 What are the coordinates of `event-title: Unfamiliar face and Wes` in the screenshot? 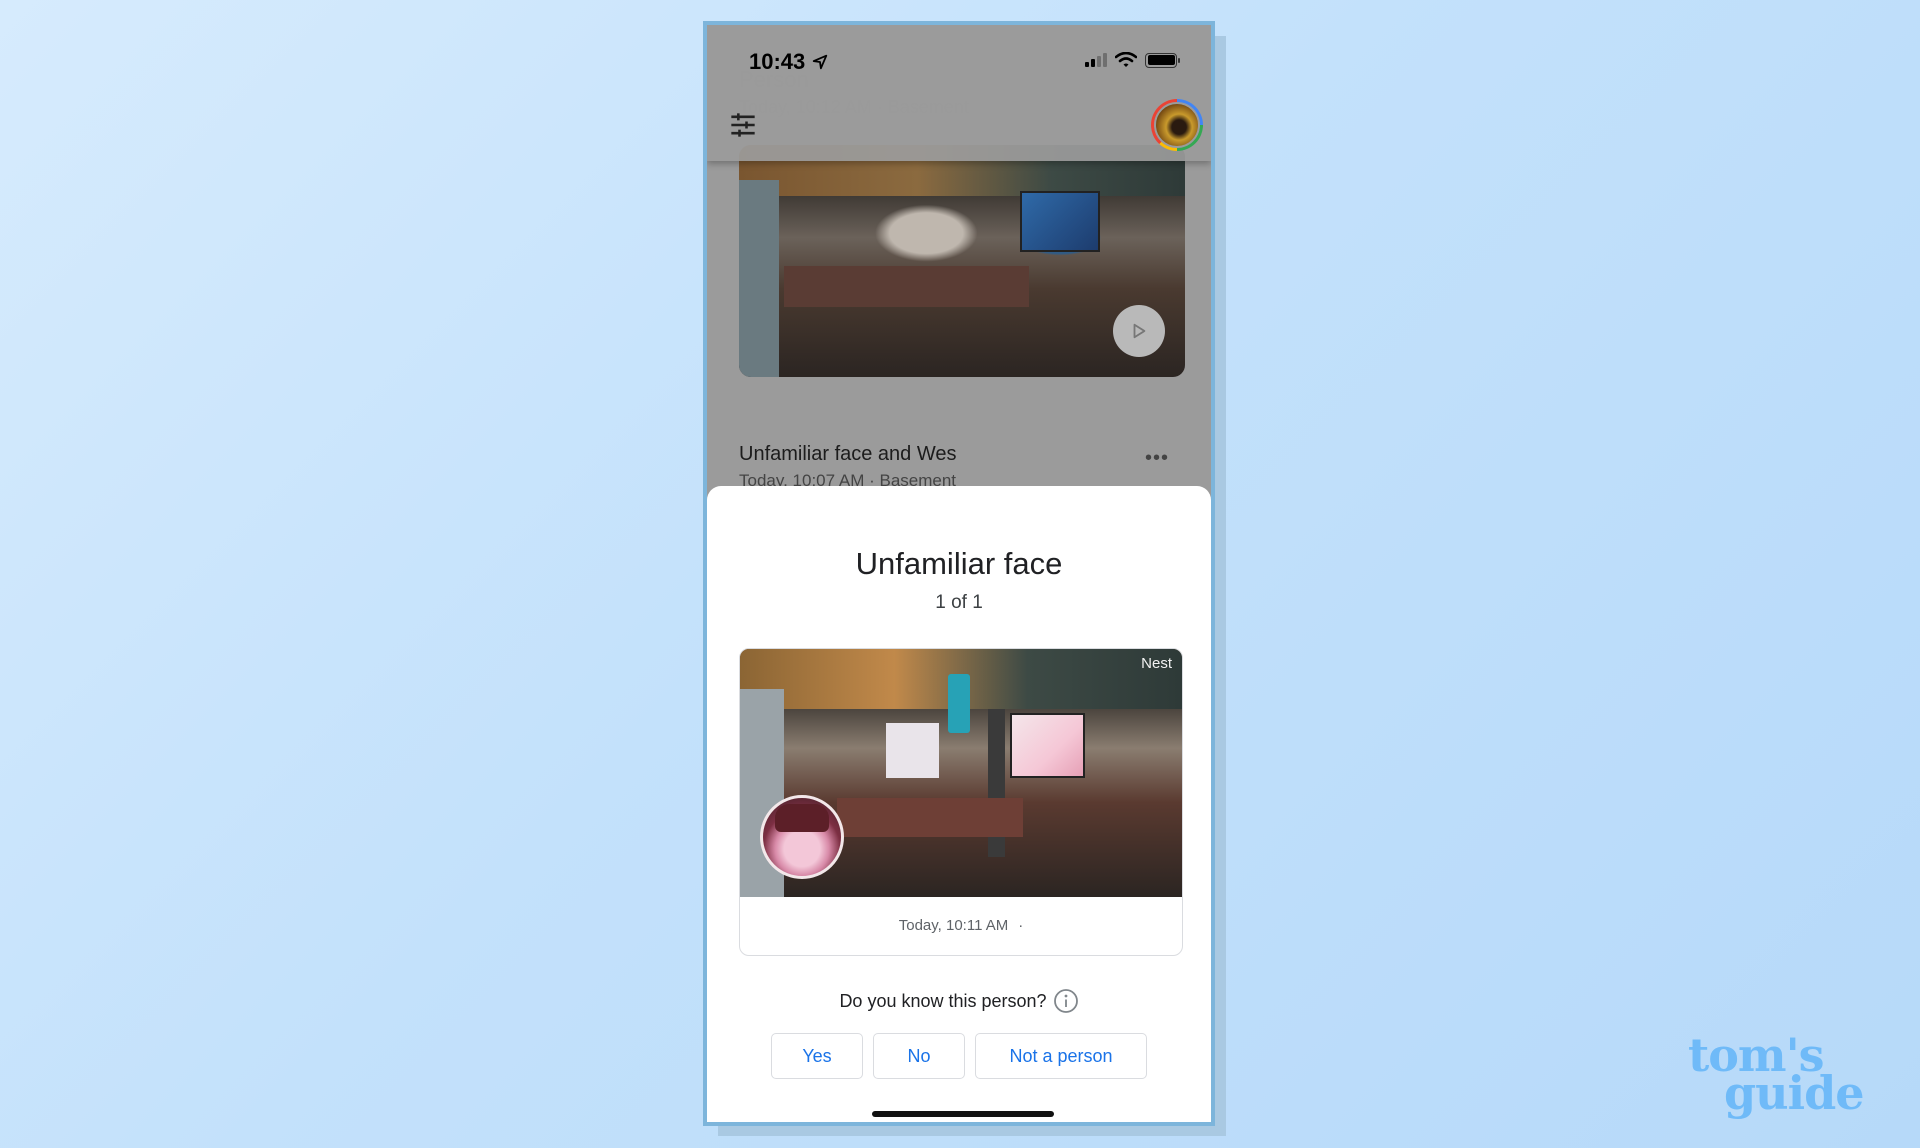 It's located at (848, 454).